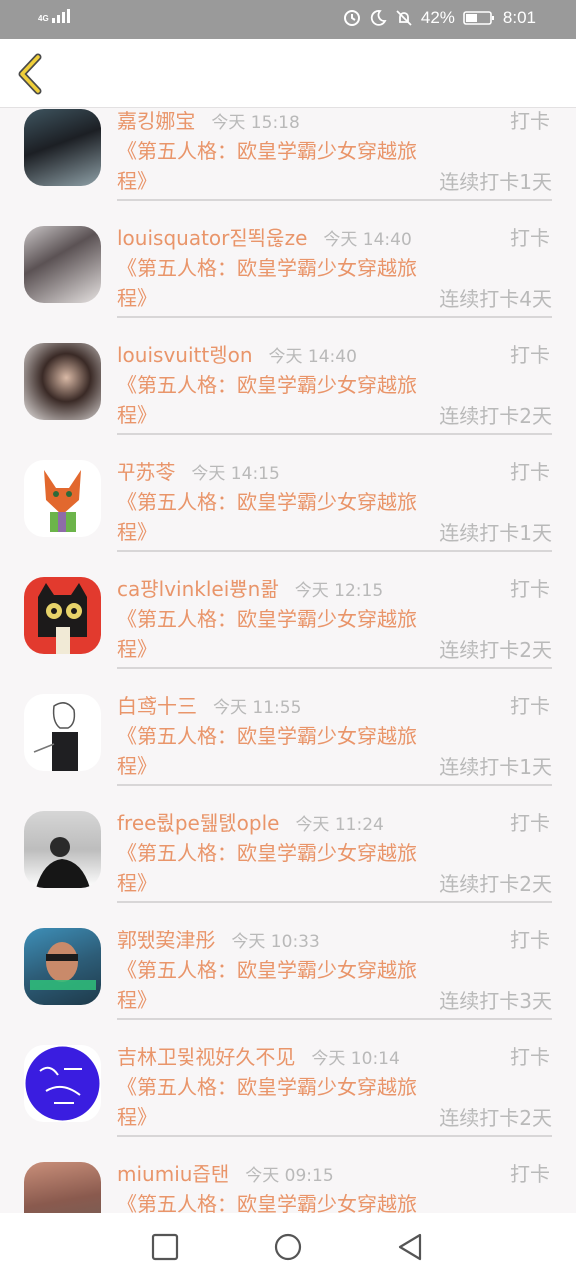 Image resolution: width=576 pixels, height=1280 pixels. I want to click on battery-icon, so click(478, 18).